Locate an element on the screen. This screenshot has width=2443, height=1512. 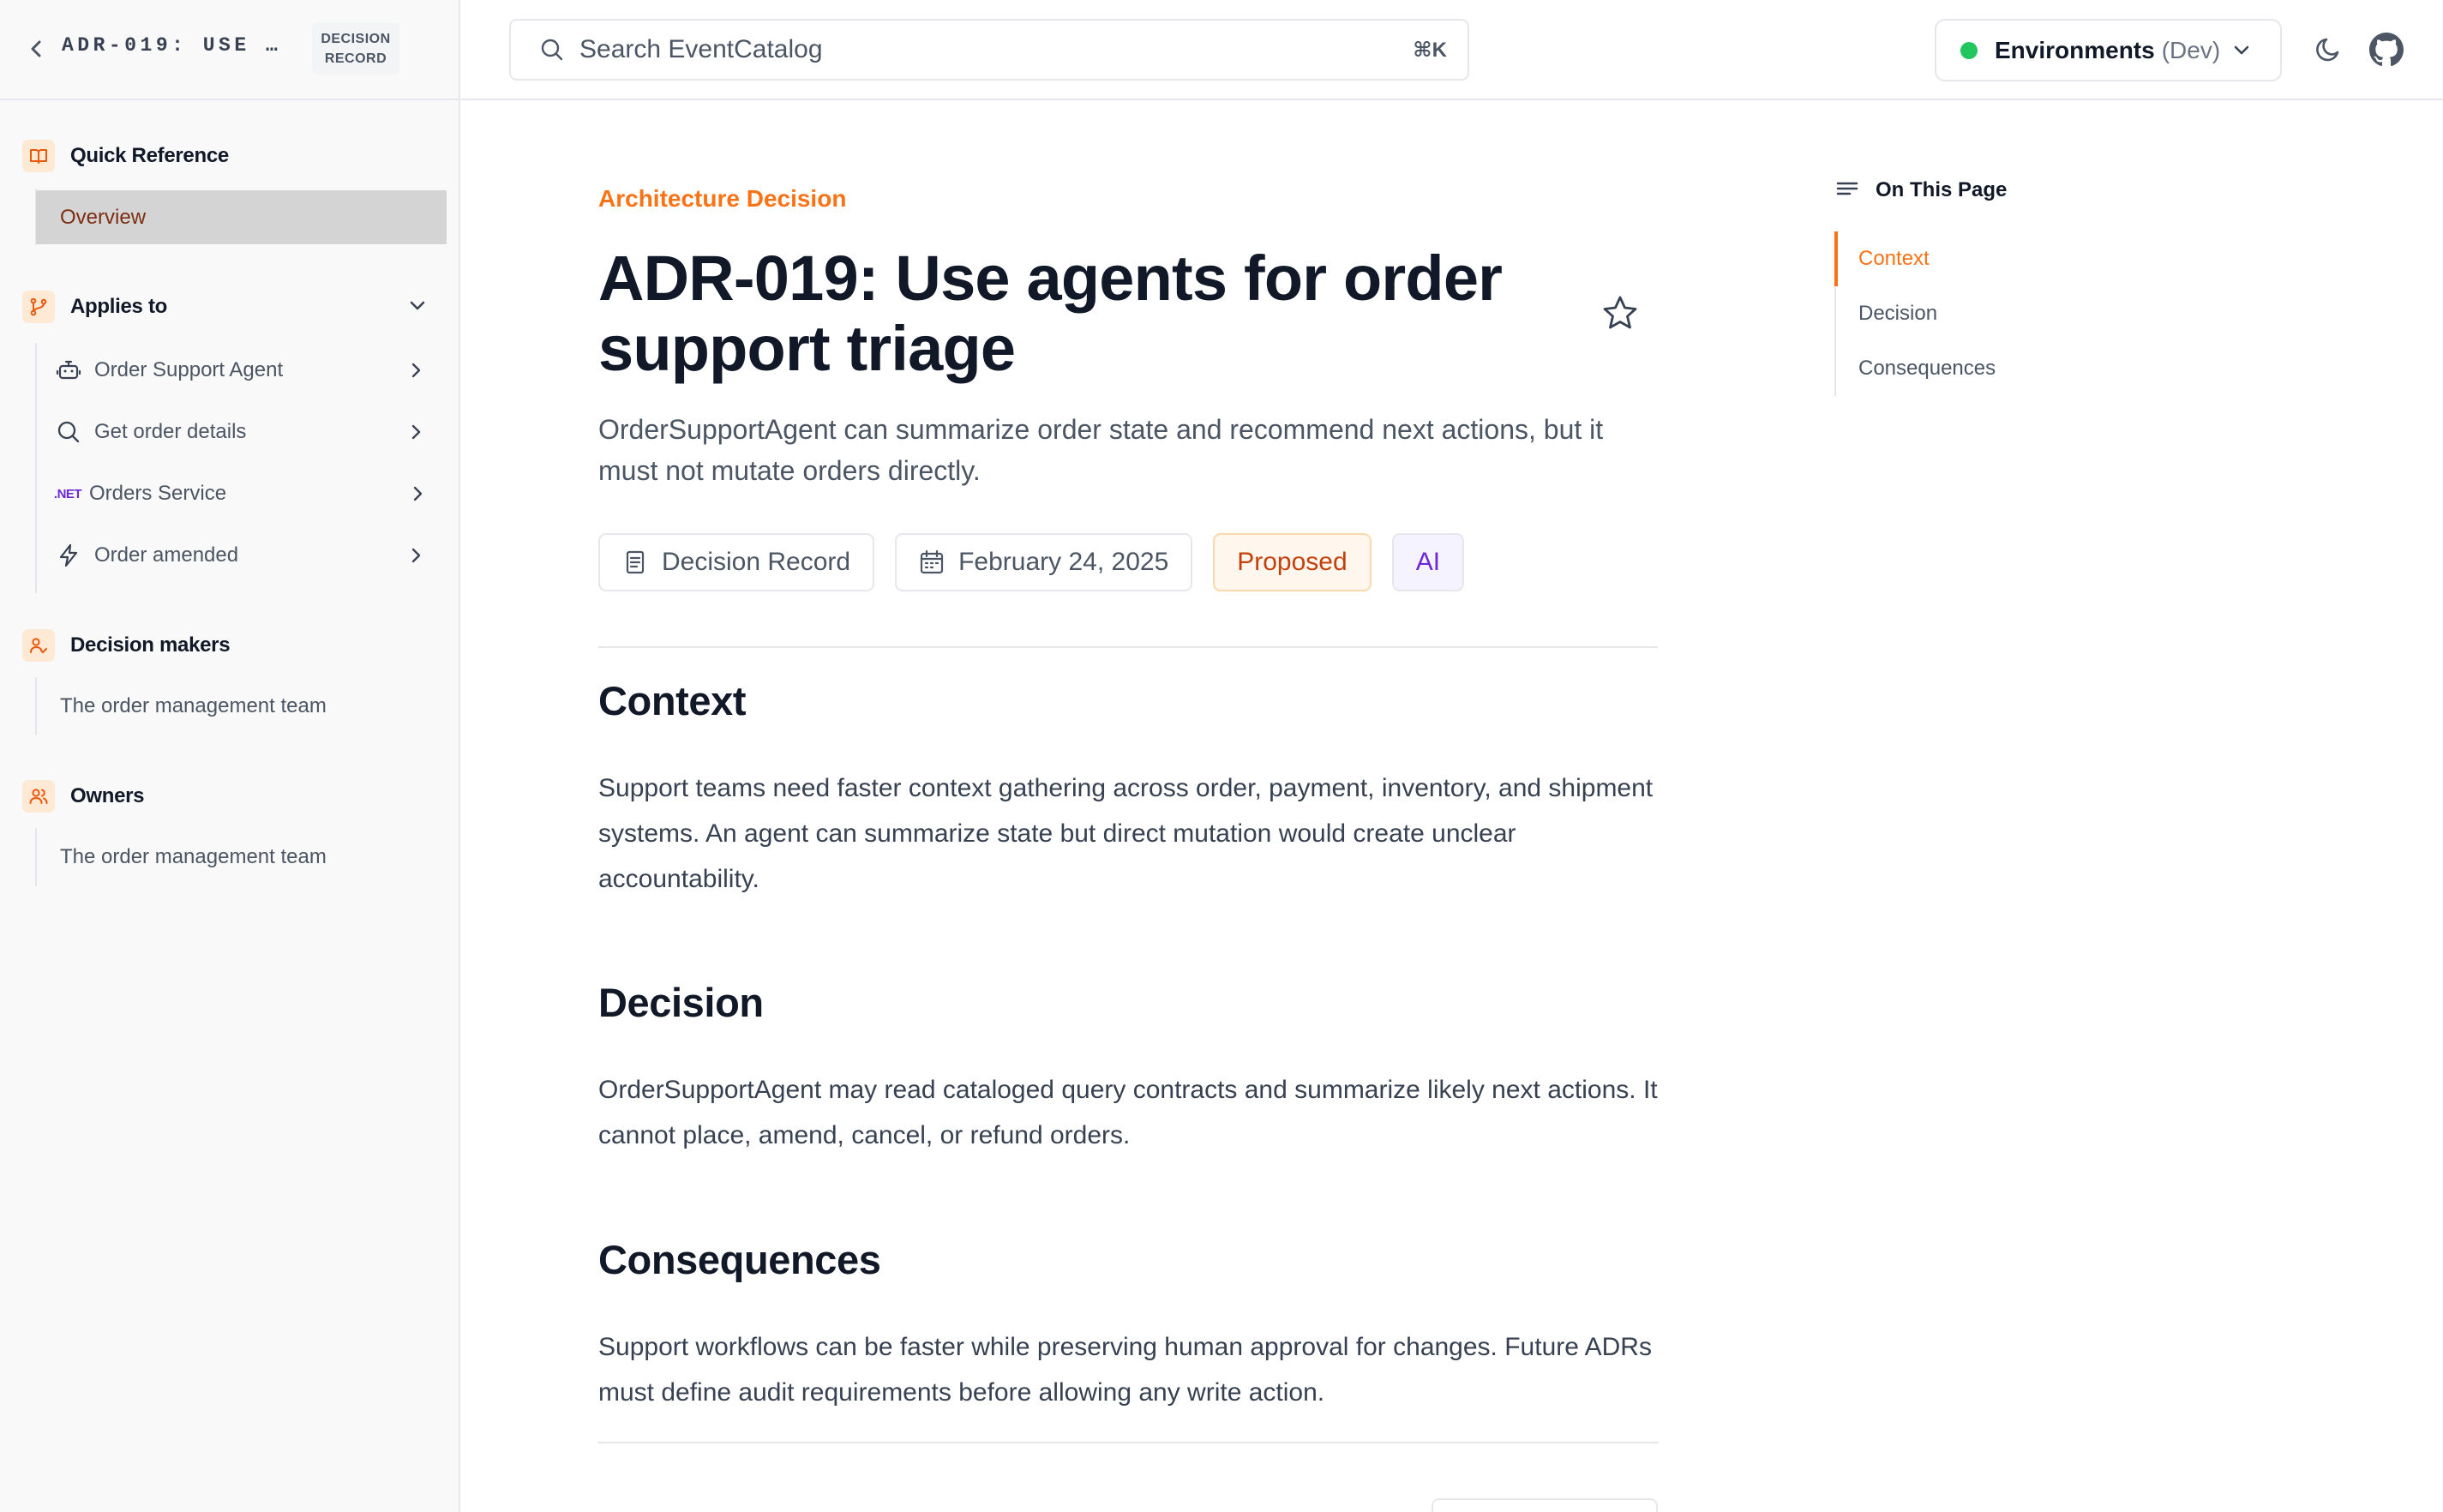
sidebar-item-order-support-agent: Order Support Agent is located at coordinates (240, 370).